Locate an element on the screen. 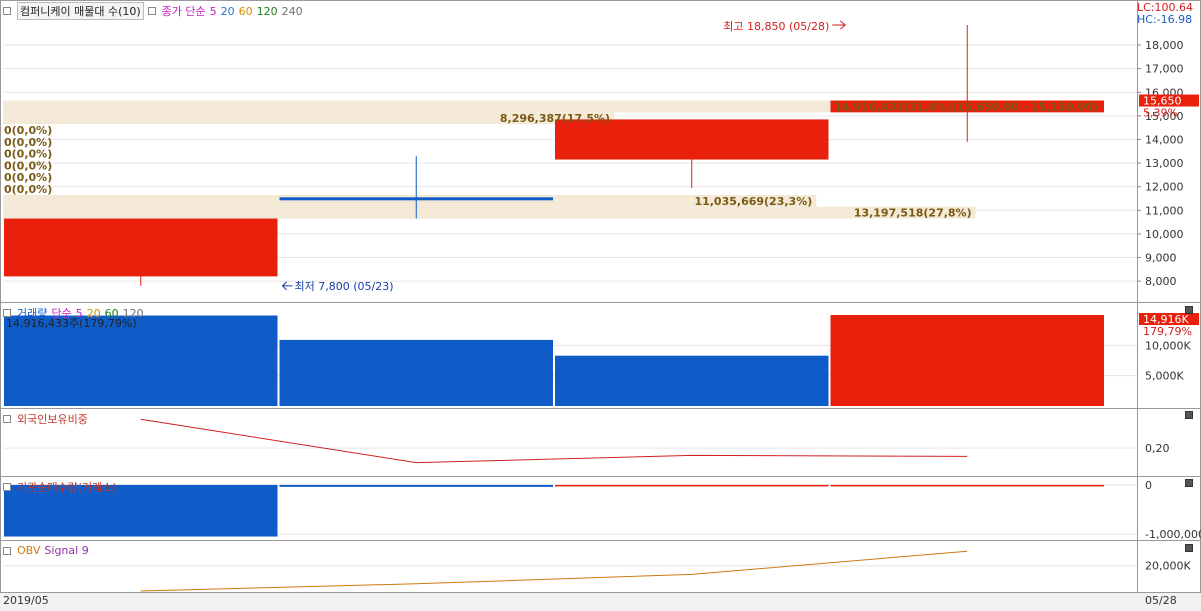  volume-current-pct: 179,79% is located at coordinates (1167, 331).